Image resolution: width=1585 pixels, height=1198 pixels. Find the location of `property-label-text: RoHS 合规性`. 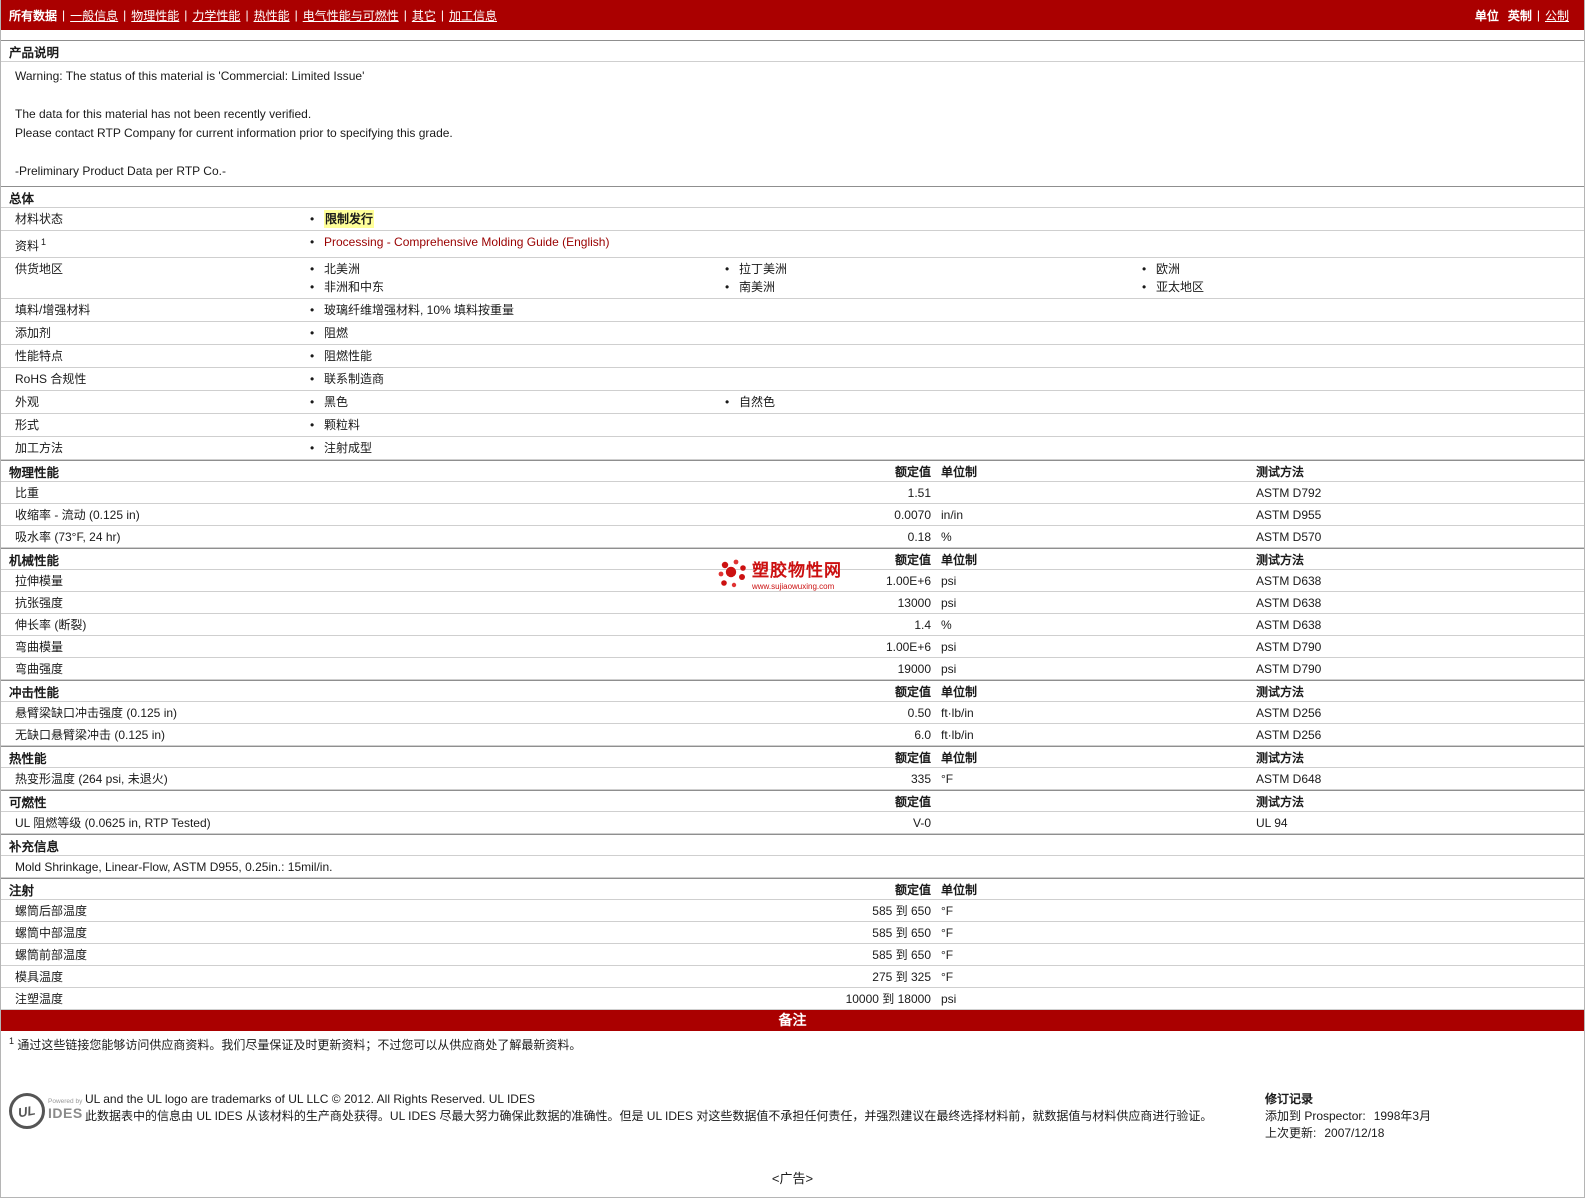

property-label-text: RoHS 合规性 is located at coordinates (51, 379).